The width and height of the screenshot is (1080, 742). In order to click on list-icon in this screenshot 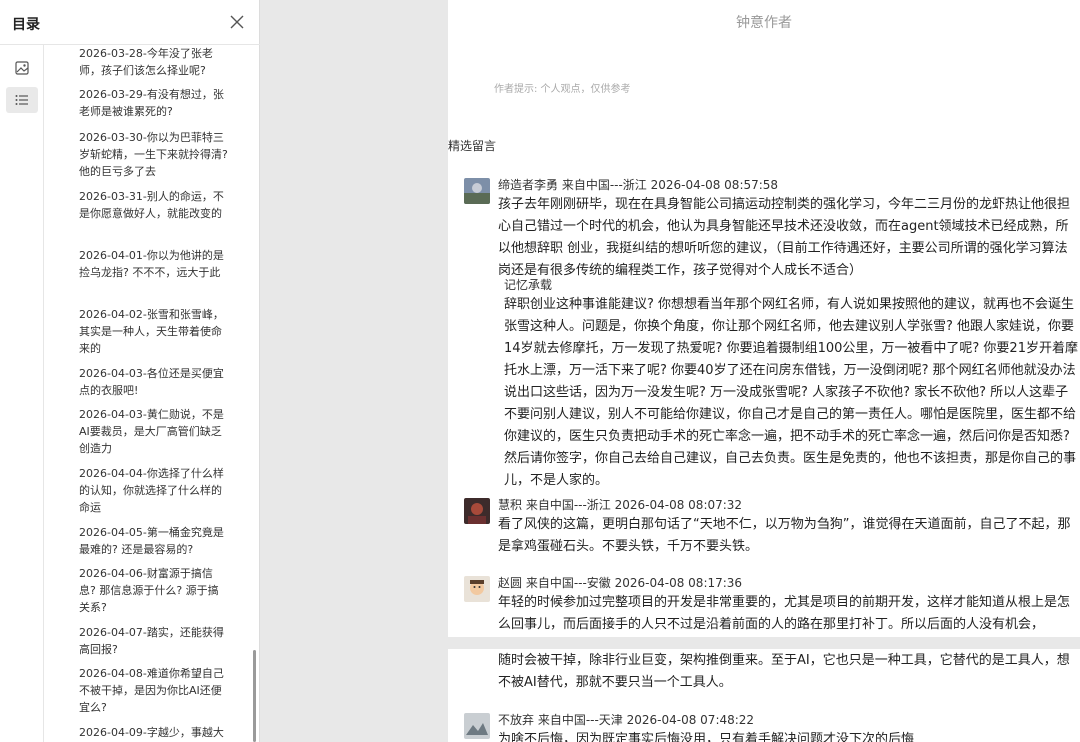, I will do `click(21, 100)`.